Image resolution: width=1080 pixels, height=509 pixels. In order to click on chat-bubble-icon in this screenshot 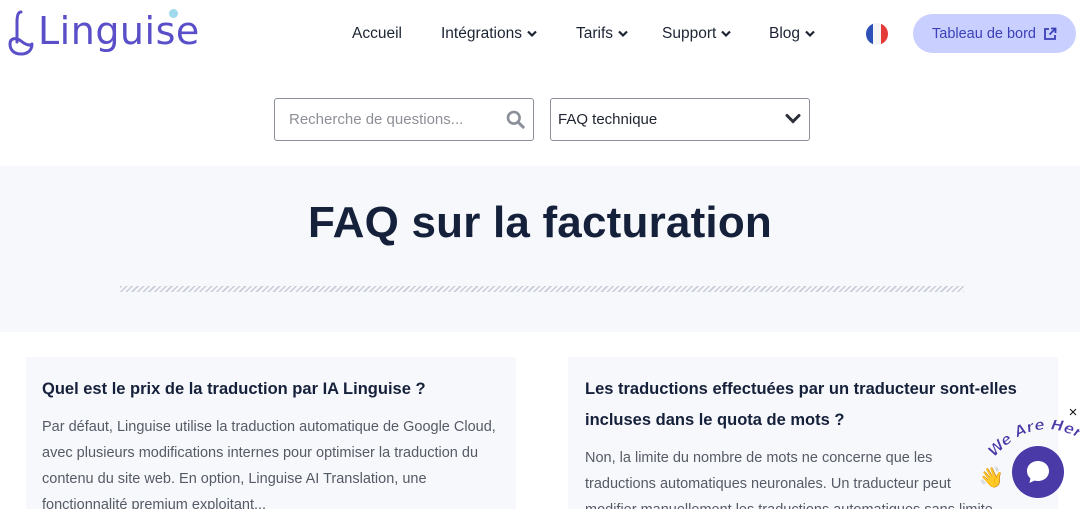, I will do `click(1038, 472)`.